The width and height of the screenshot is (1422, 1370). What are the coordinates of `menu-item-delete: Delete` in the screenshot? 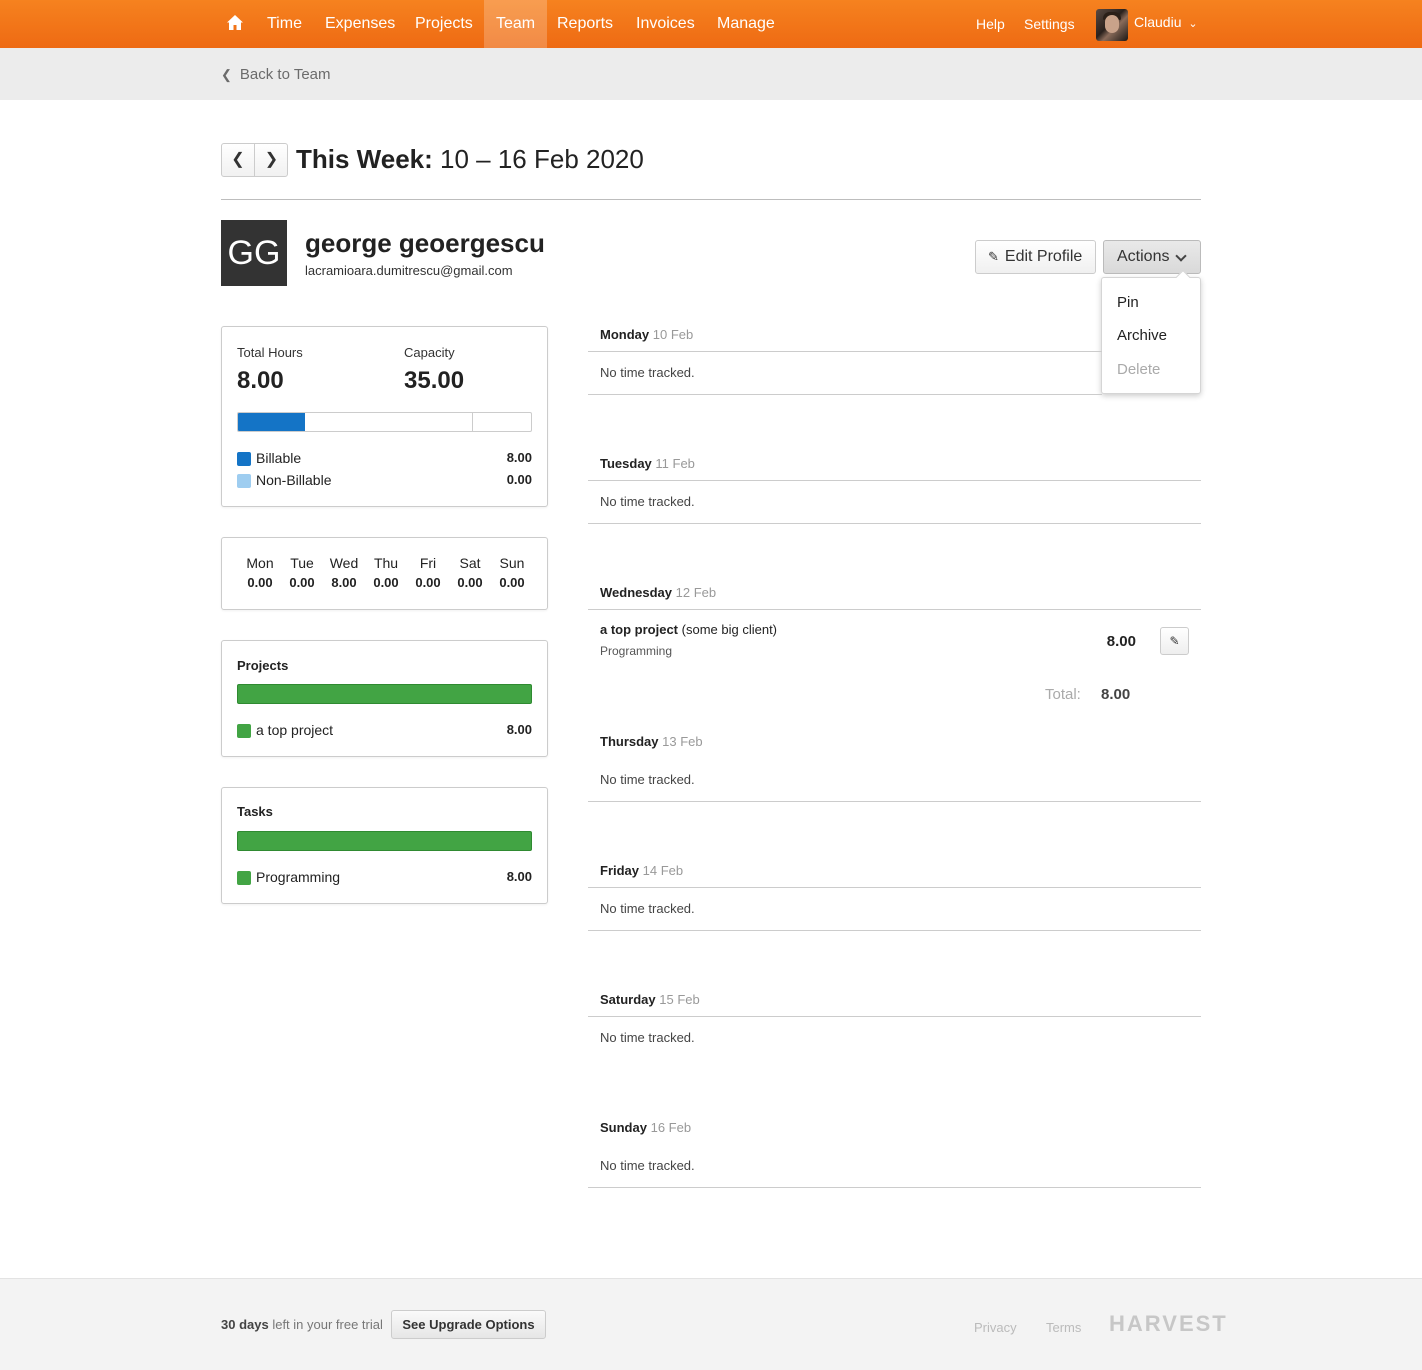 It's located at (1139, 369).